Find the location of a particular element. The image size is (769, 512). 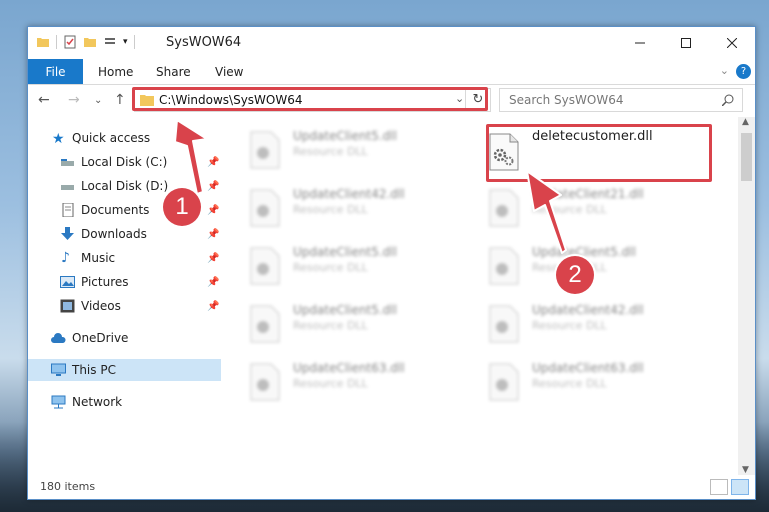

step-2-badge: 2 is located at coordinates (575, 275).